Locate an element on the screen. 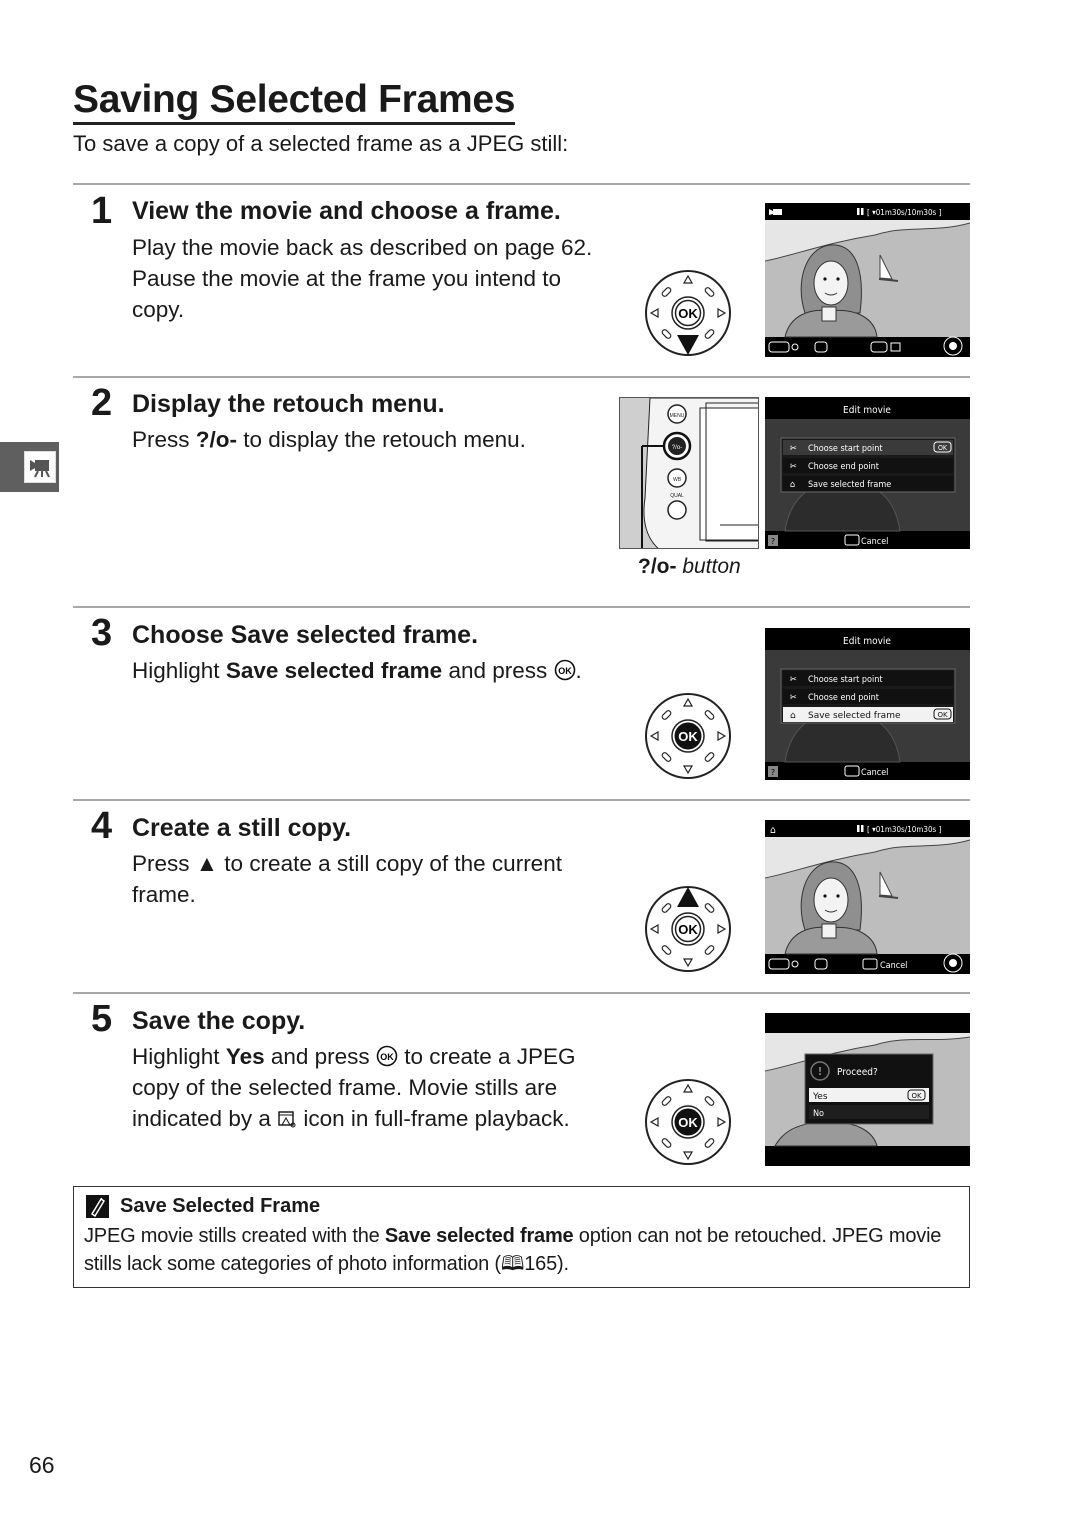 The image size is (1080, 1529). menu-item-selected: ⌂ Save selected frame OK is located at coordinates (868, 714).